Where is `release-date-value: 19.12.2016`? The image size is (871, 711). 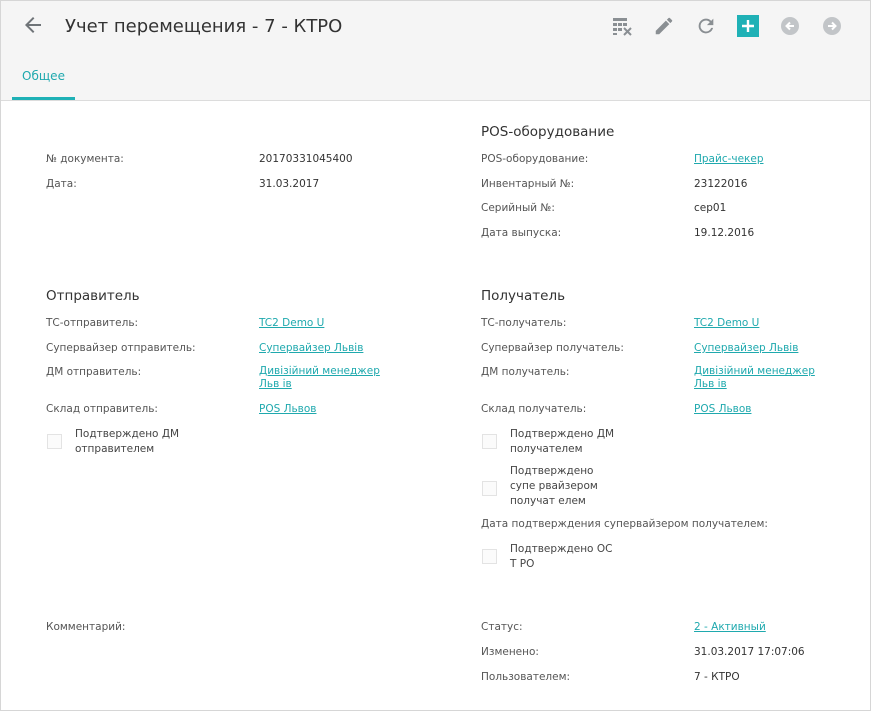
release-date-value: 19.12.2016 is located at coordinates (724, 233).